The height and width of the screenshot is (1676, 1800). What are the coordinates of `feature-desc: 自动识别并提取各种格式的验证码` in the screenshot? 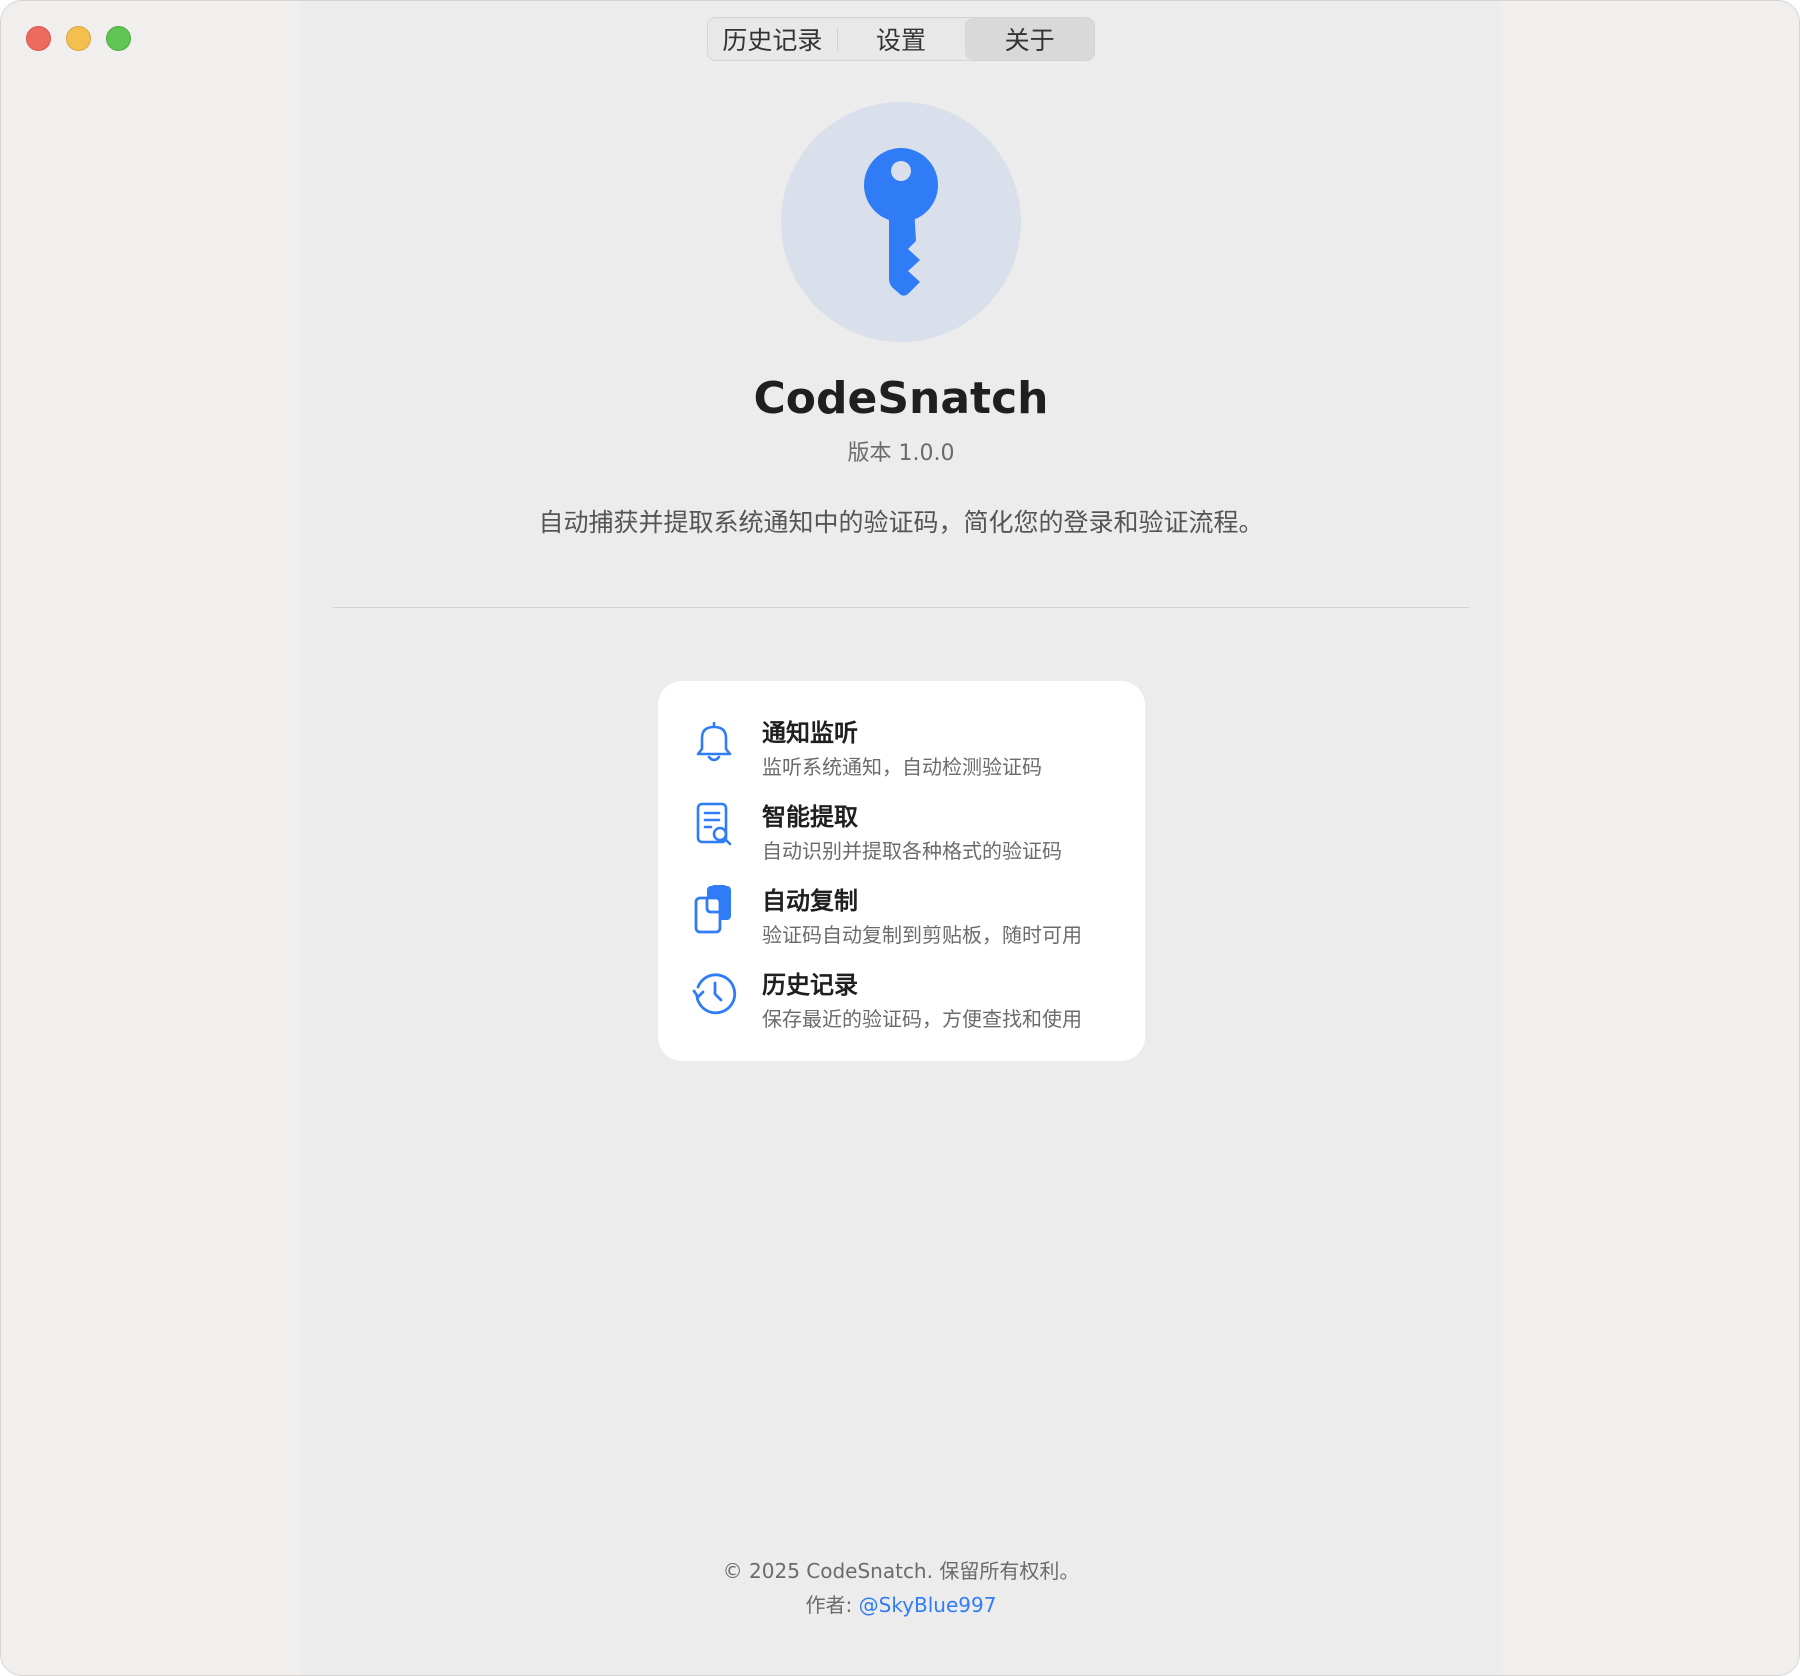 It's located at (912, 851).